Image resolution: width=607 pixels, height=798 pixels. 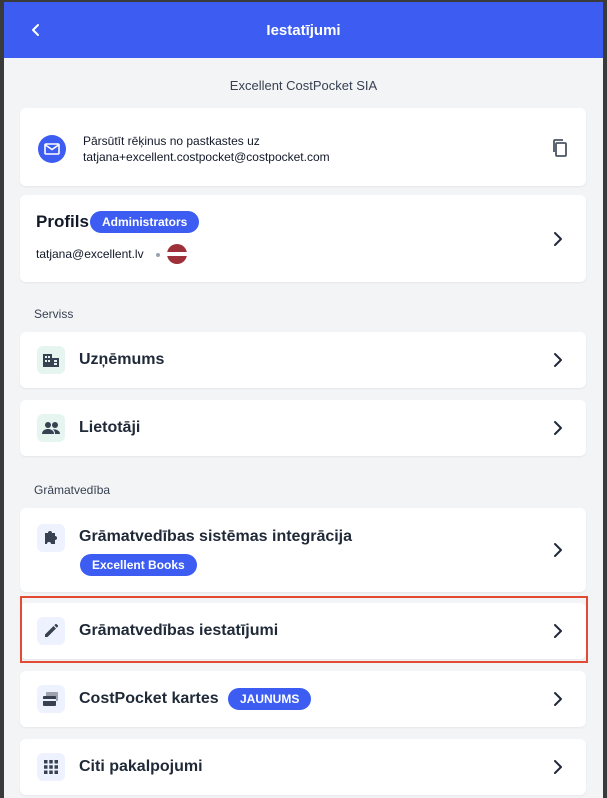 I want to click on separator-dot, so click(x=158, y=255).